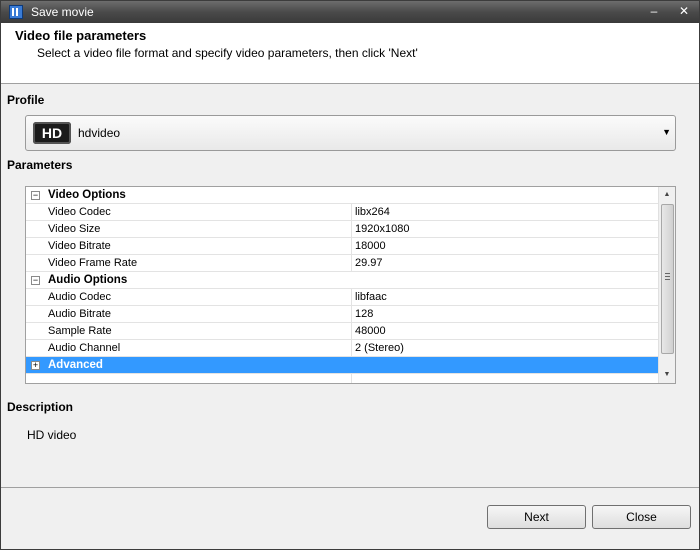  What do you see at coordinates (350, 12) in the screenshot?
I see `title-bar: Save movie – ✕` at bounding box center [350, 12].